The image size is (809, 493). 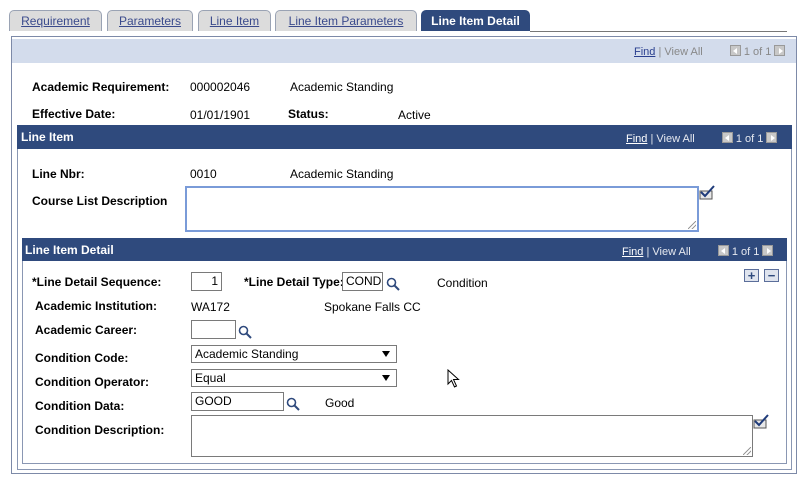 I want to click on condition-data-desc: Good, so click(x=340, y=403).